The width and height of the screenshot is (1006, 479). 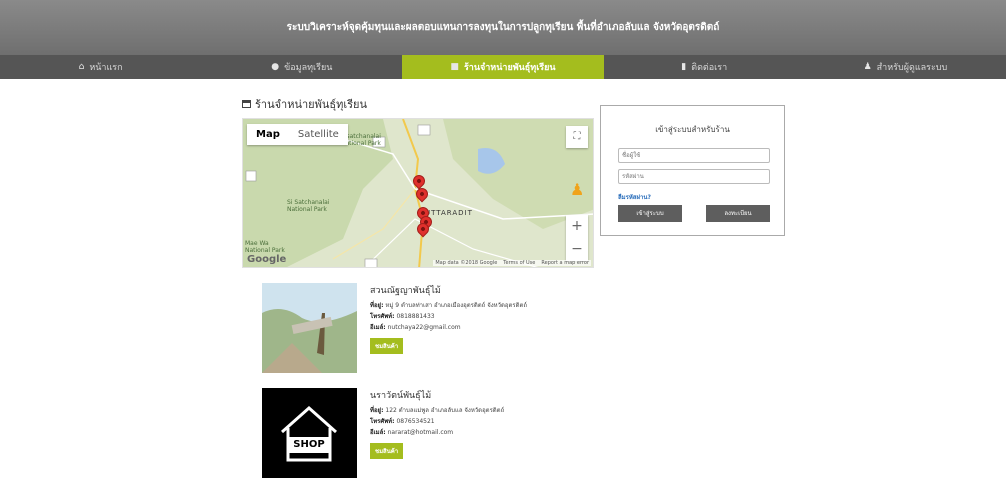 I want to click on chat-icon: ▮, so click(x=684, y=67).